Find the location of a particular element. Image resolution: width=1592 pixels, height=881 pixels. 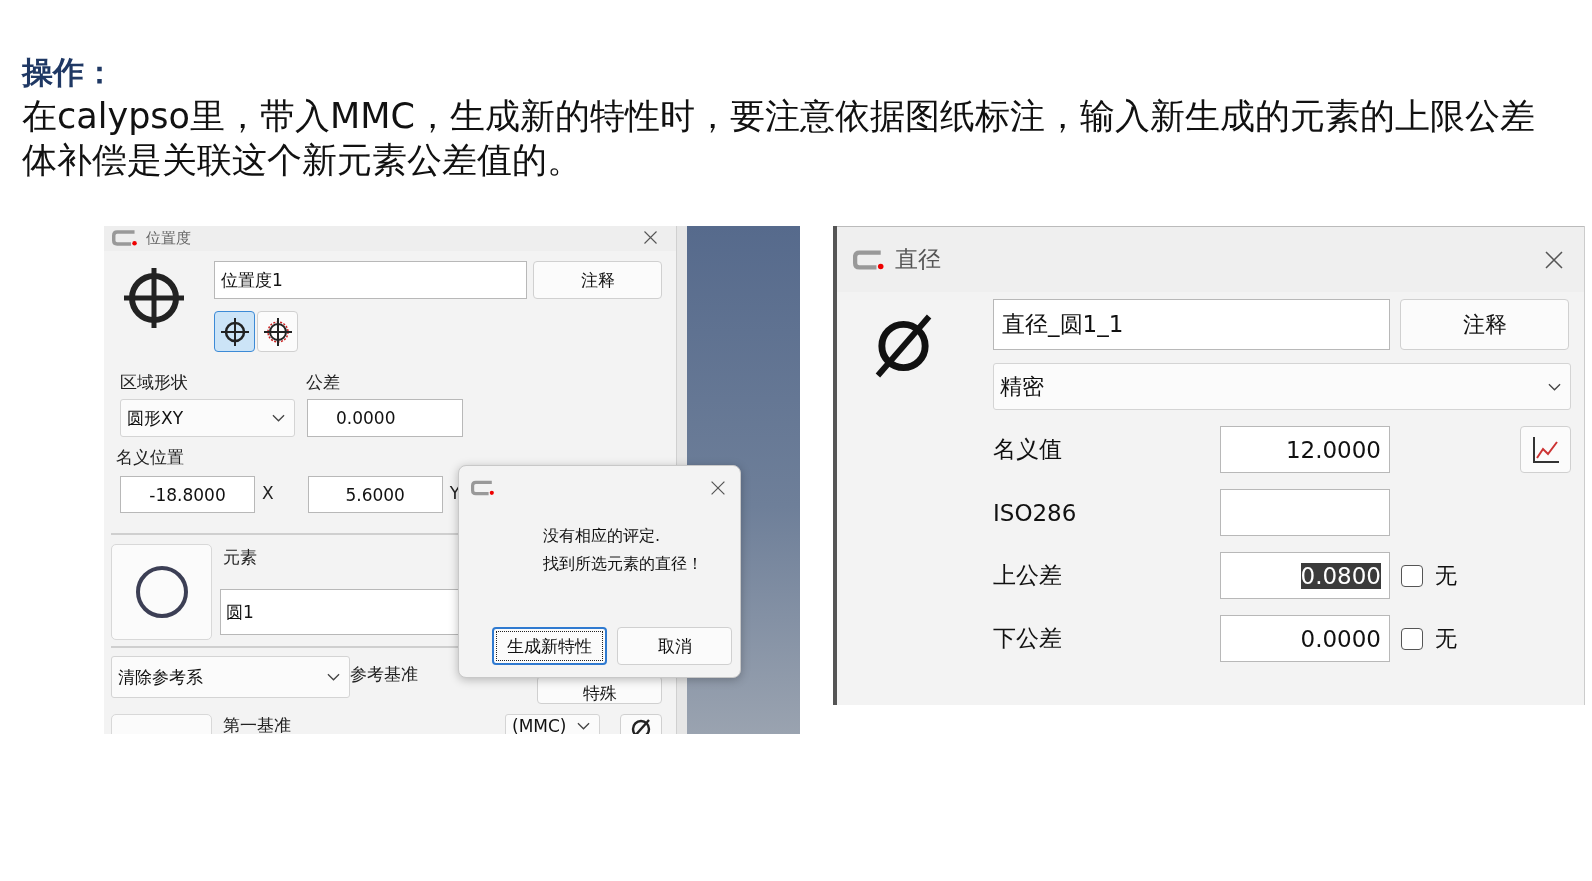

paragraph-line: 在calypso里，带入MMC，生成新的特性时，要注意依据图纸标注，输入新生成的元素的上限公差 is located at coordinates (778, 116).